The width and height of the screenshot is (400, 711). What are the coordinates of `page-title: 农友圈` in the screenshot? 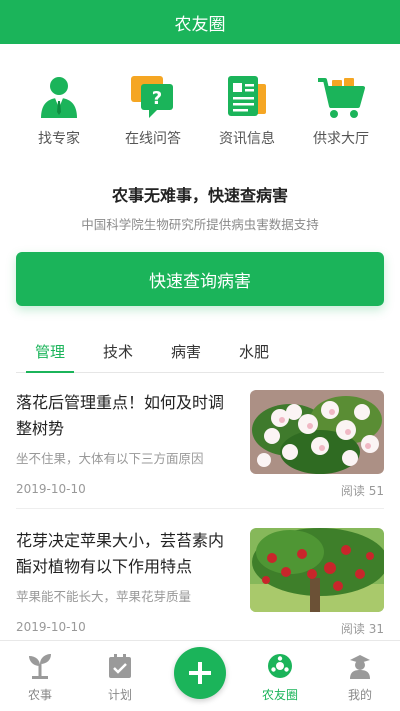 It's located at (200, 24).